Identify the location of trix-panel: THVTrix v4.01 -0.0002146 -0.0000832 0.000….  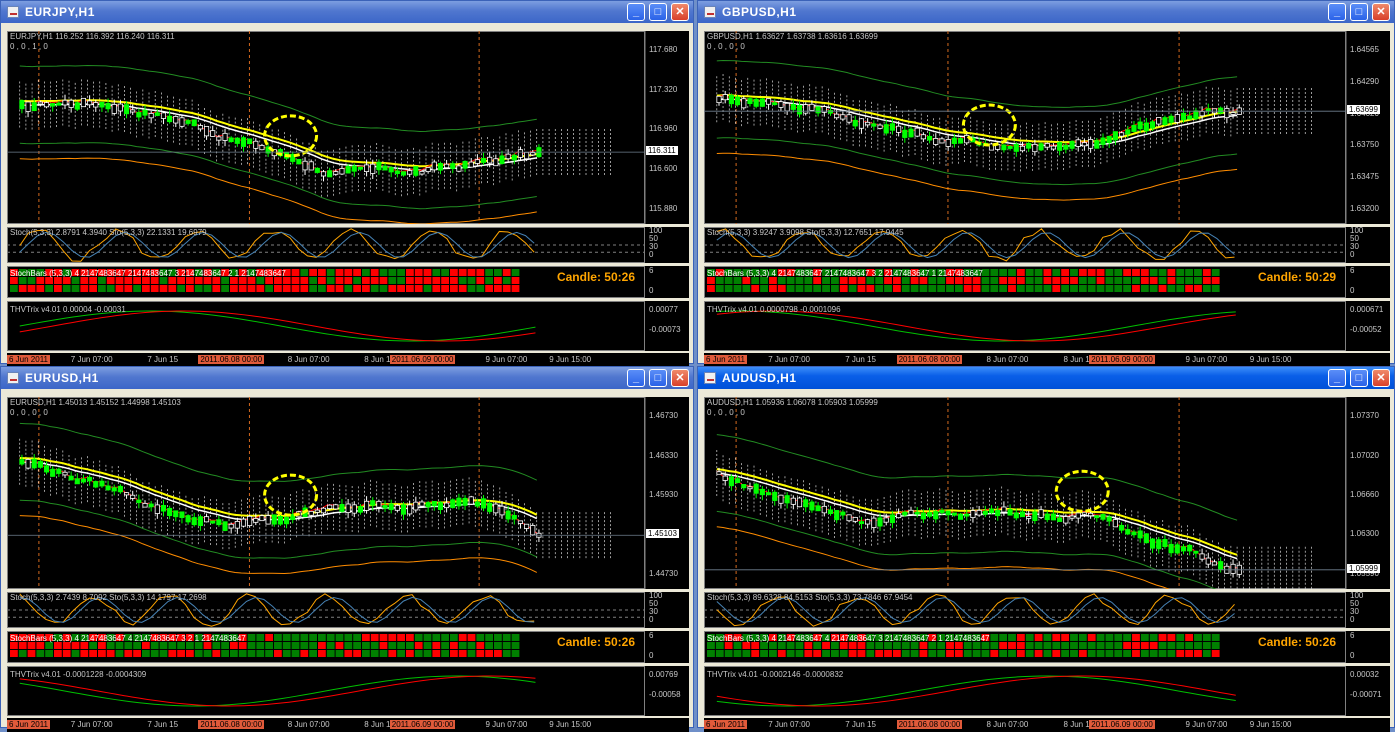
(1047, 691).